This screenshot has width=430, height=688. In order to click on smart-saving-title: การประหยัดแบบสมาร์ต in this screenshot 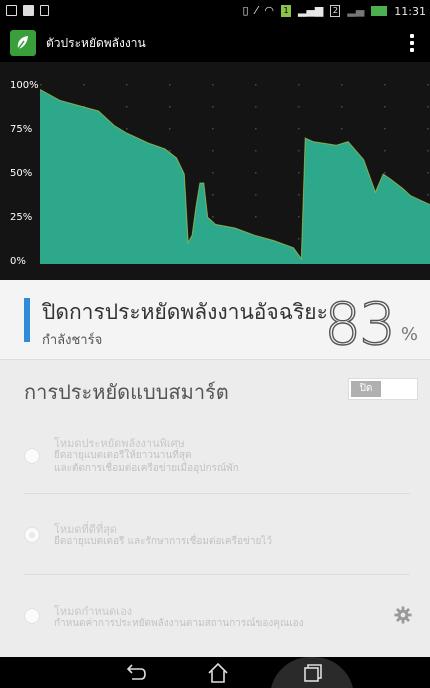, I will do `click(126, 392)`.